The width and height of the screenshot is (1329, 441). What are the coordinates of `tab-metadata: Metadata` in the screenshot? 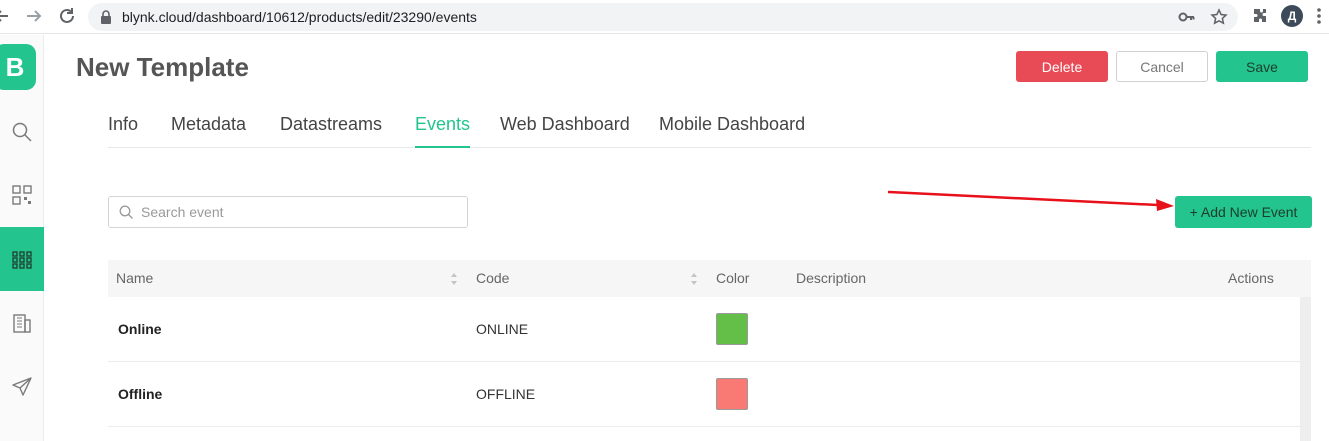 It's located at (208, 131).